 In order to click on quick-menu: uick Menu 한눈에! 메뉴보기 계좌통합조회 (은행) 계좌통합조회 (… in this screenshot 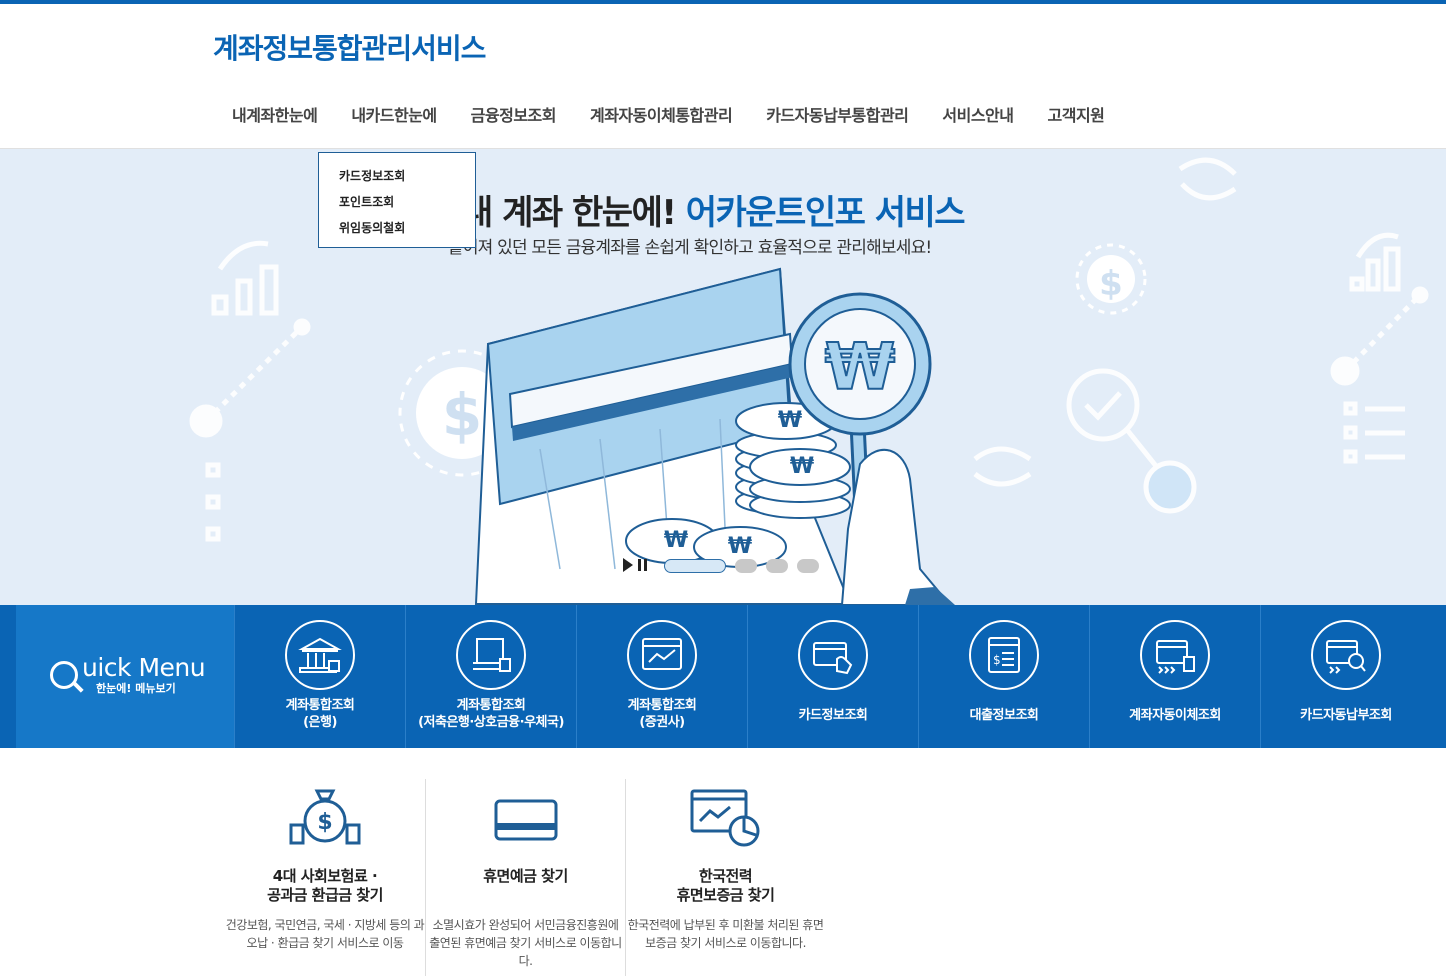, I will do `click(723, 676)`.